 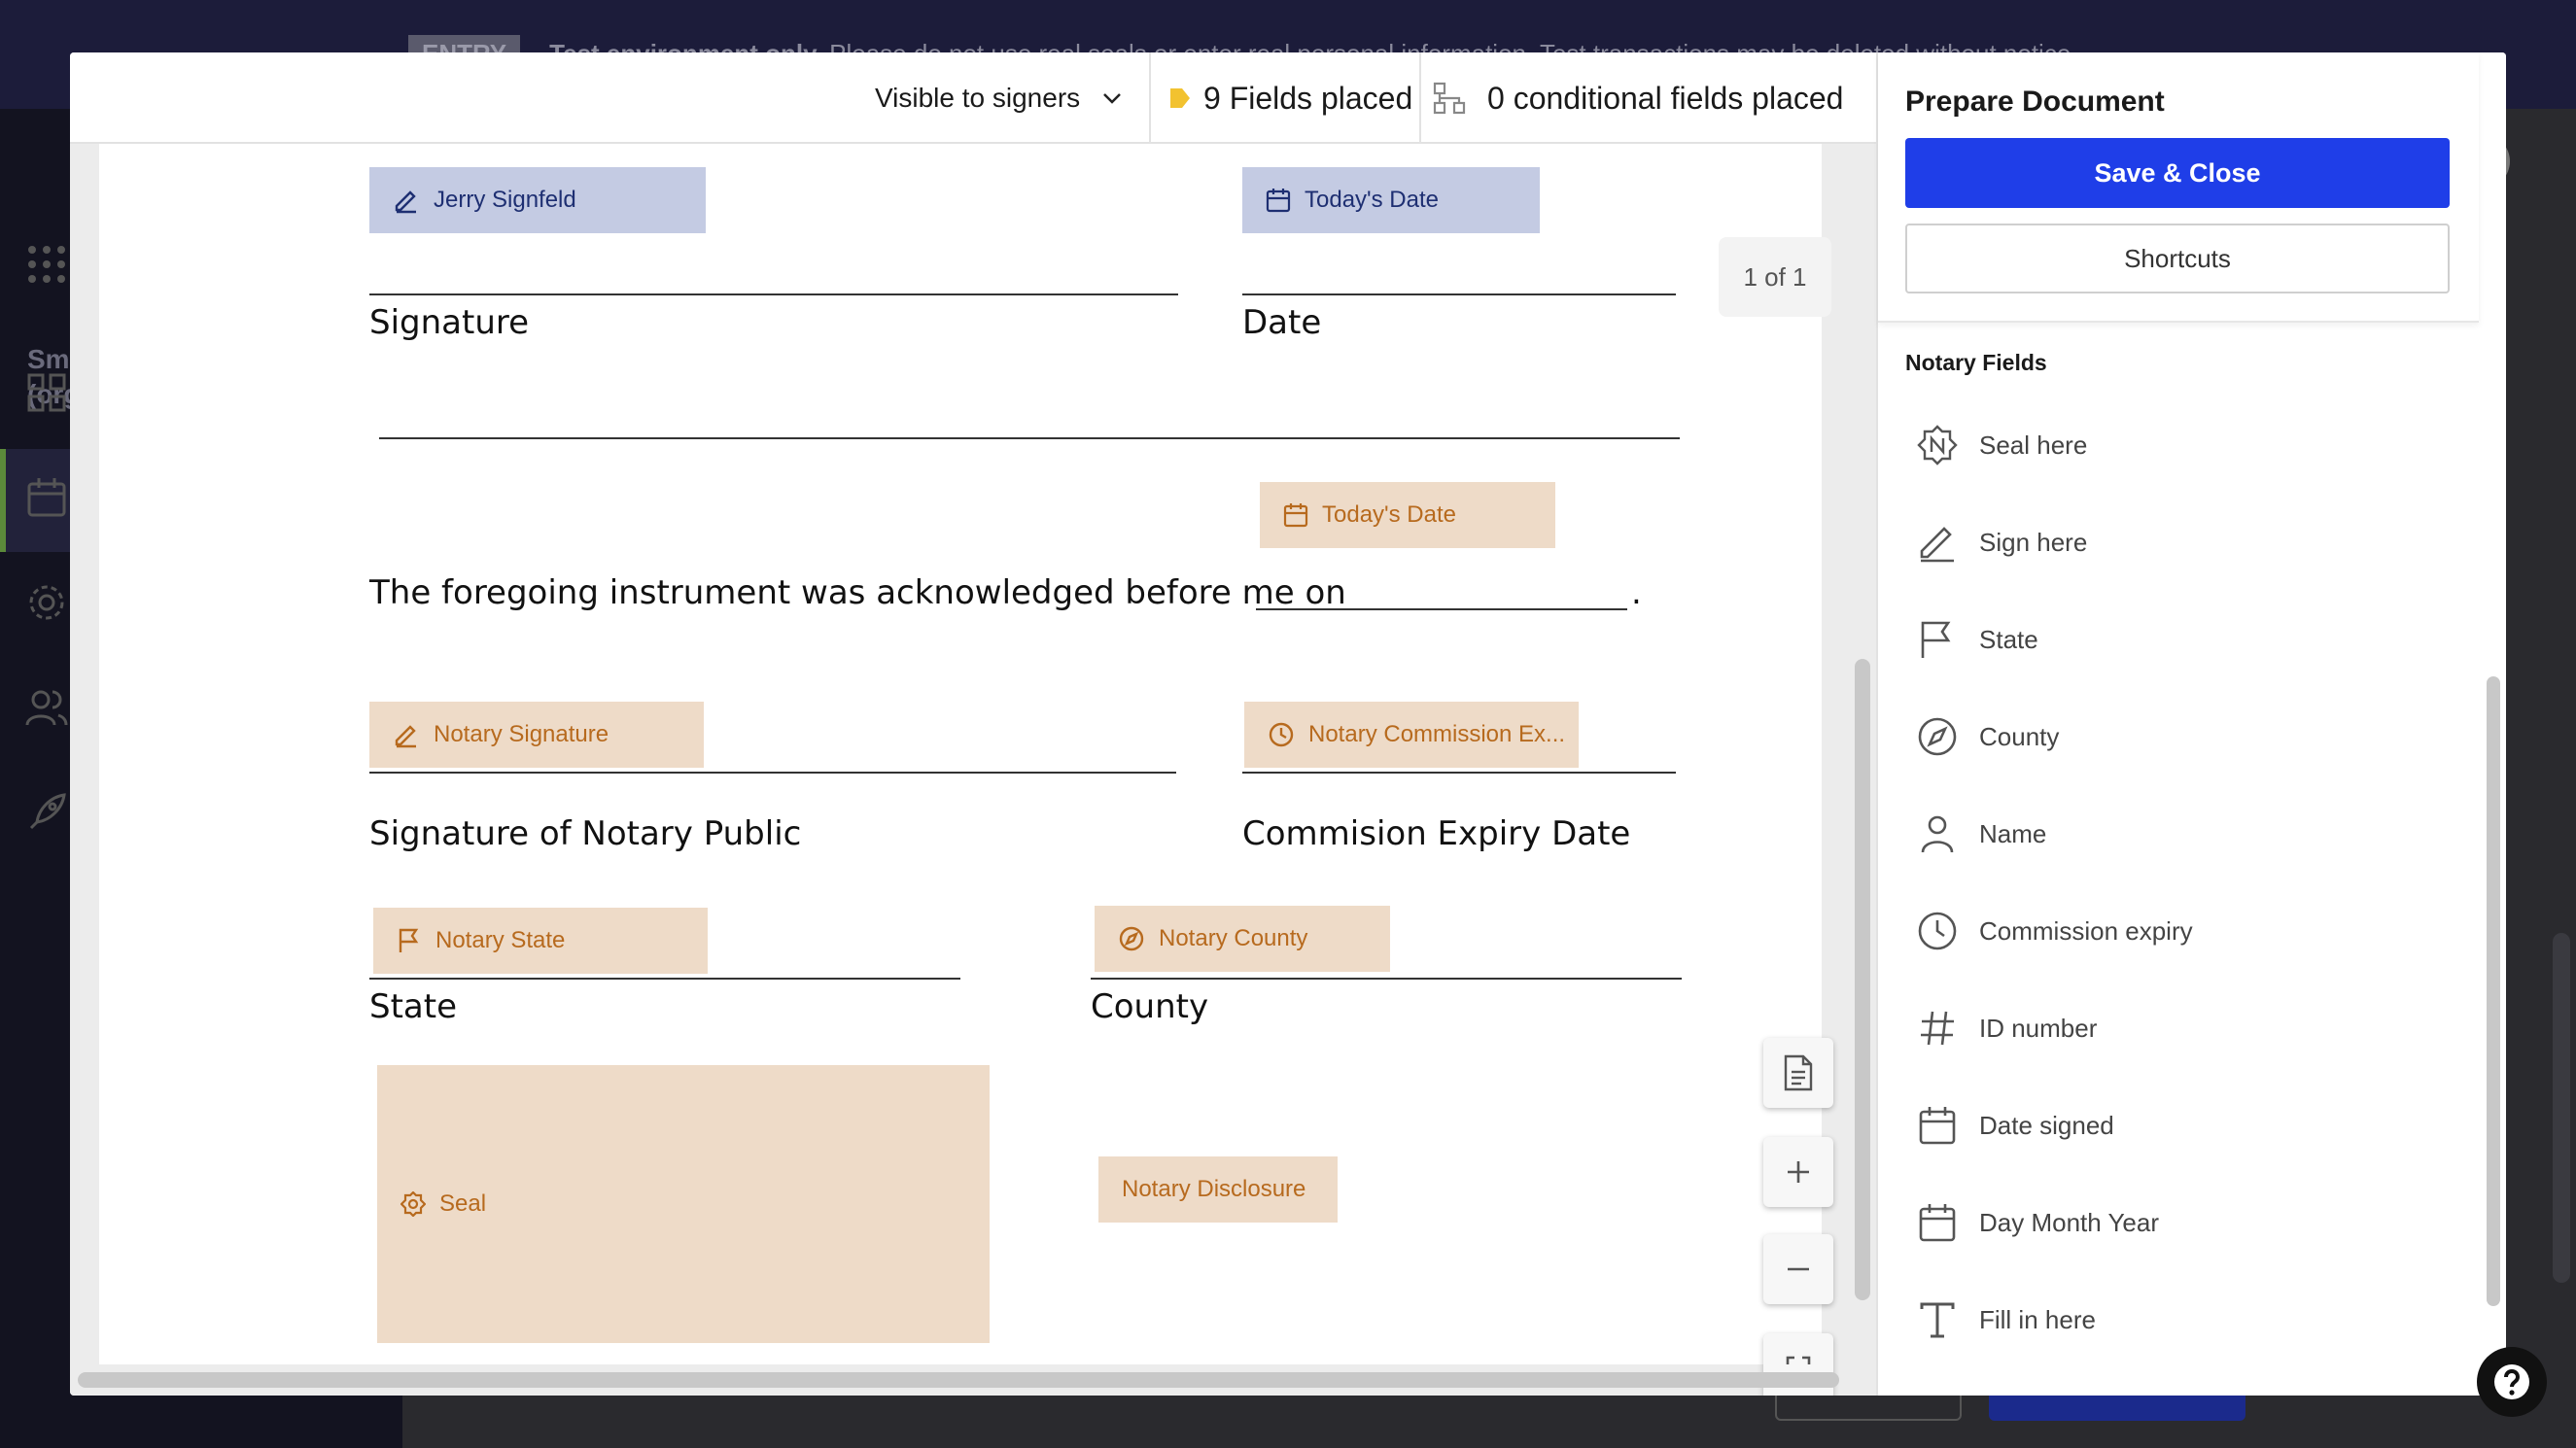 I want to click on hierarchy-icon, so click(x=1449, y=98).